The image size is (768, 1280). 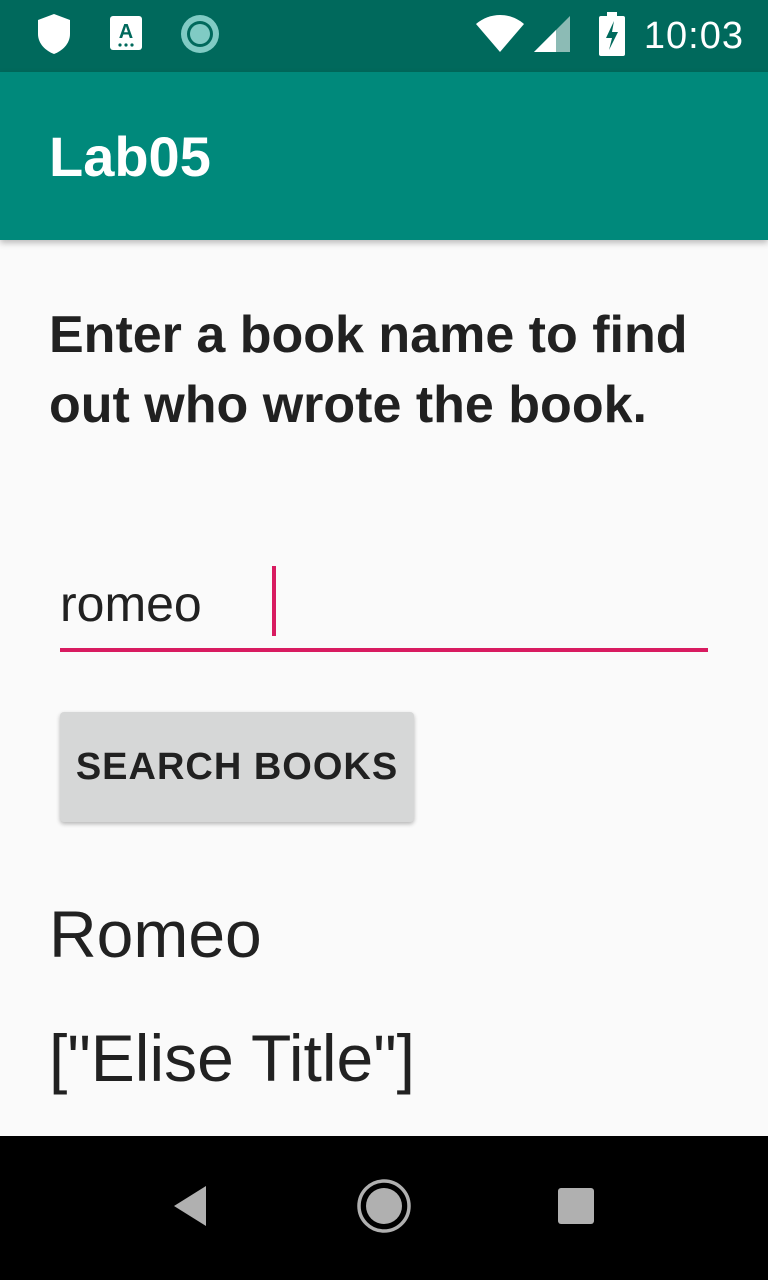 I want to click on status-bar: A 10:03, so click(x=384, y=36).